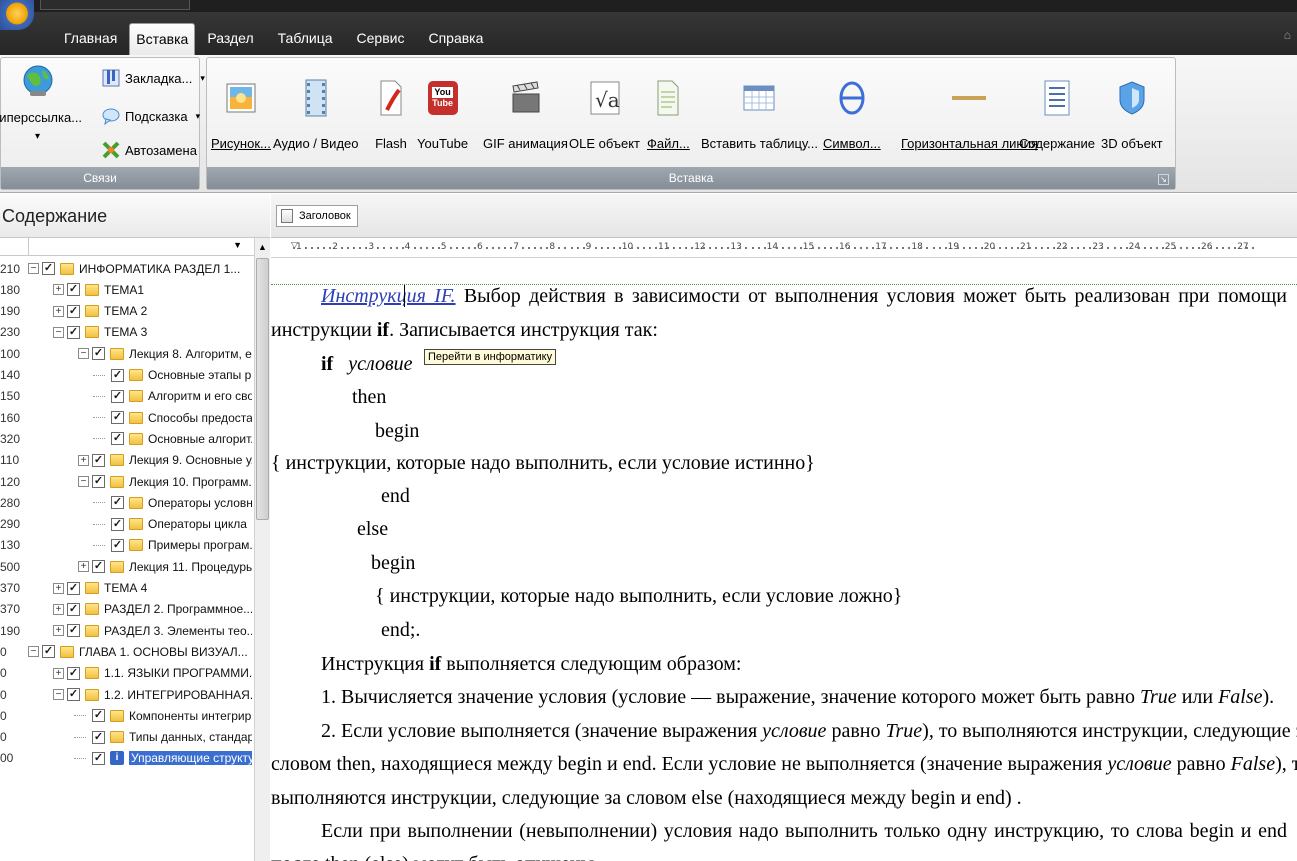 Image resolution: width=1297 pixels, height=861 pixels. Describe the element at coordinates (1132, 114) in the screenshot. I see `3d-object-button: 3D объект` at that location.